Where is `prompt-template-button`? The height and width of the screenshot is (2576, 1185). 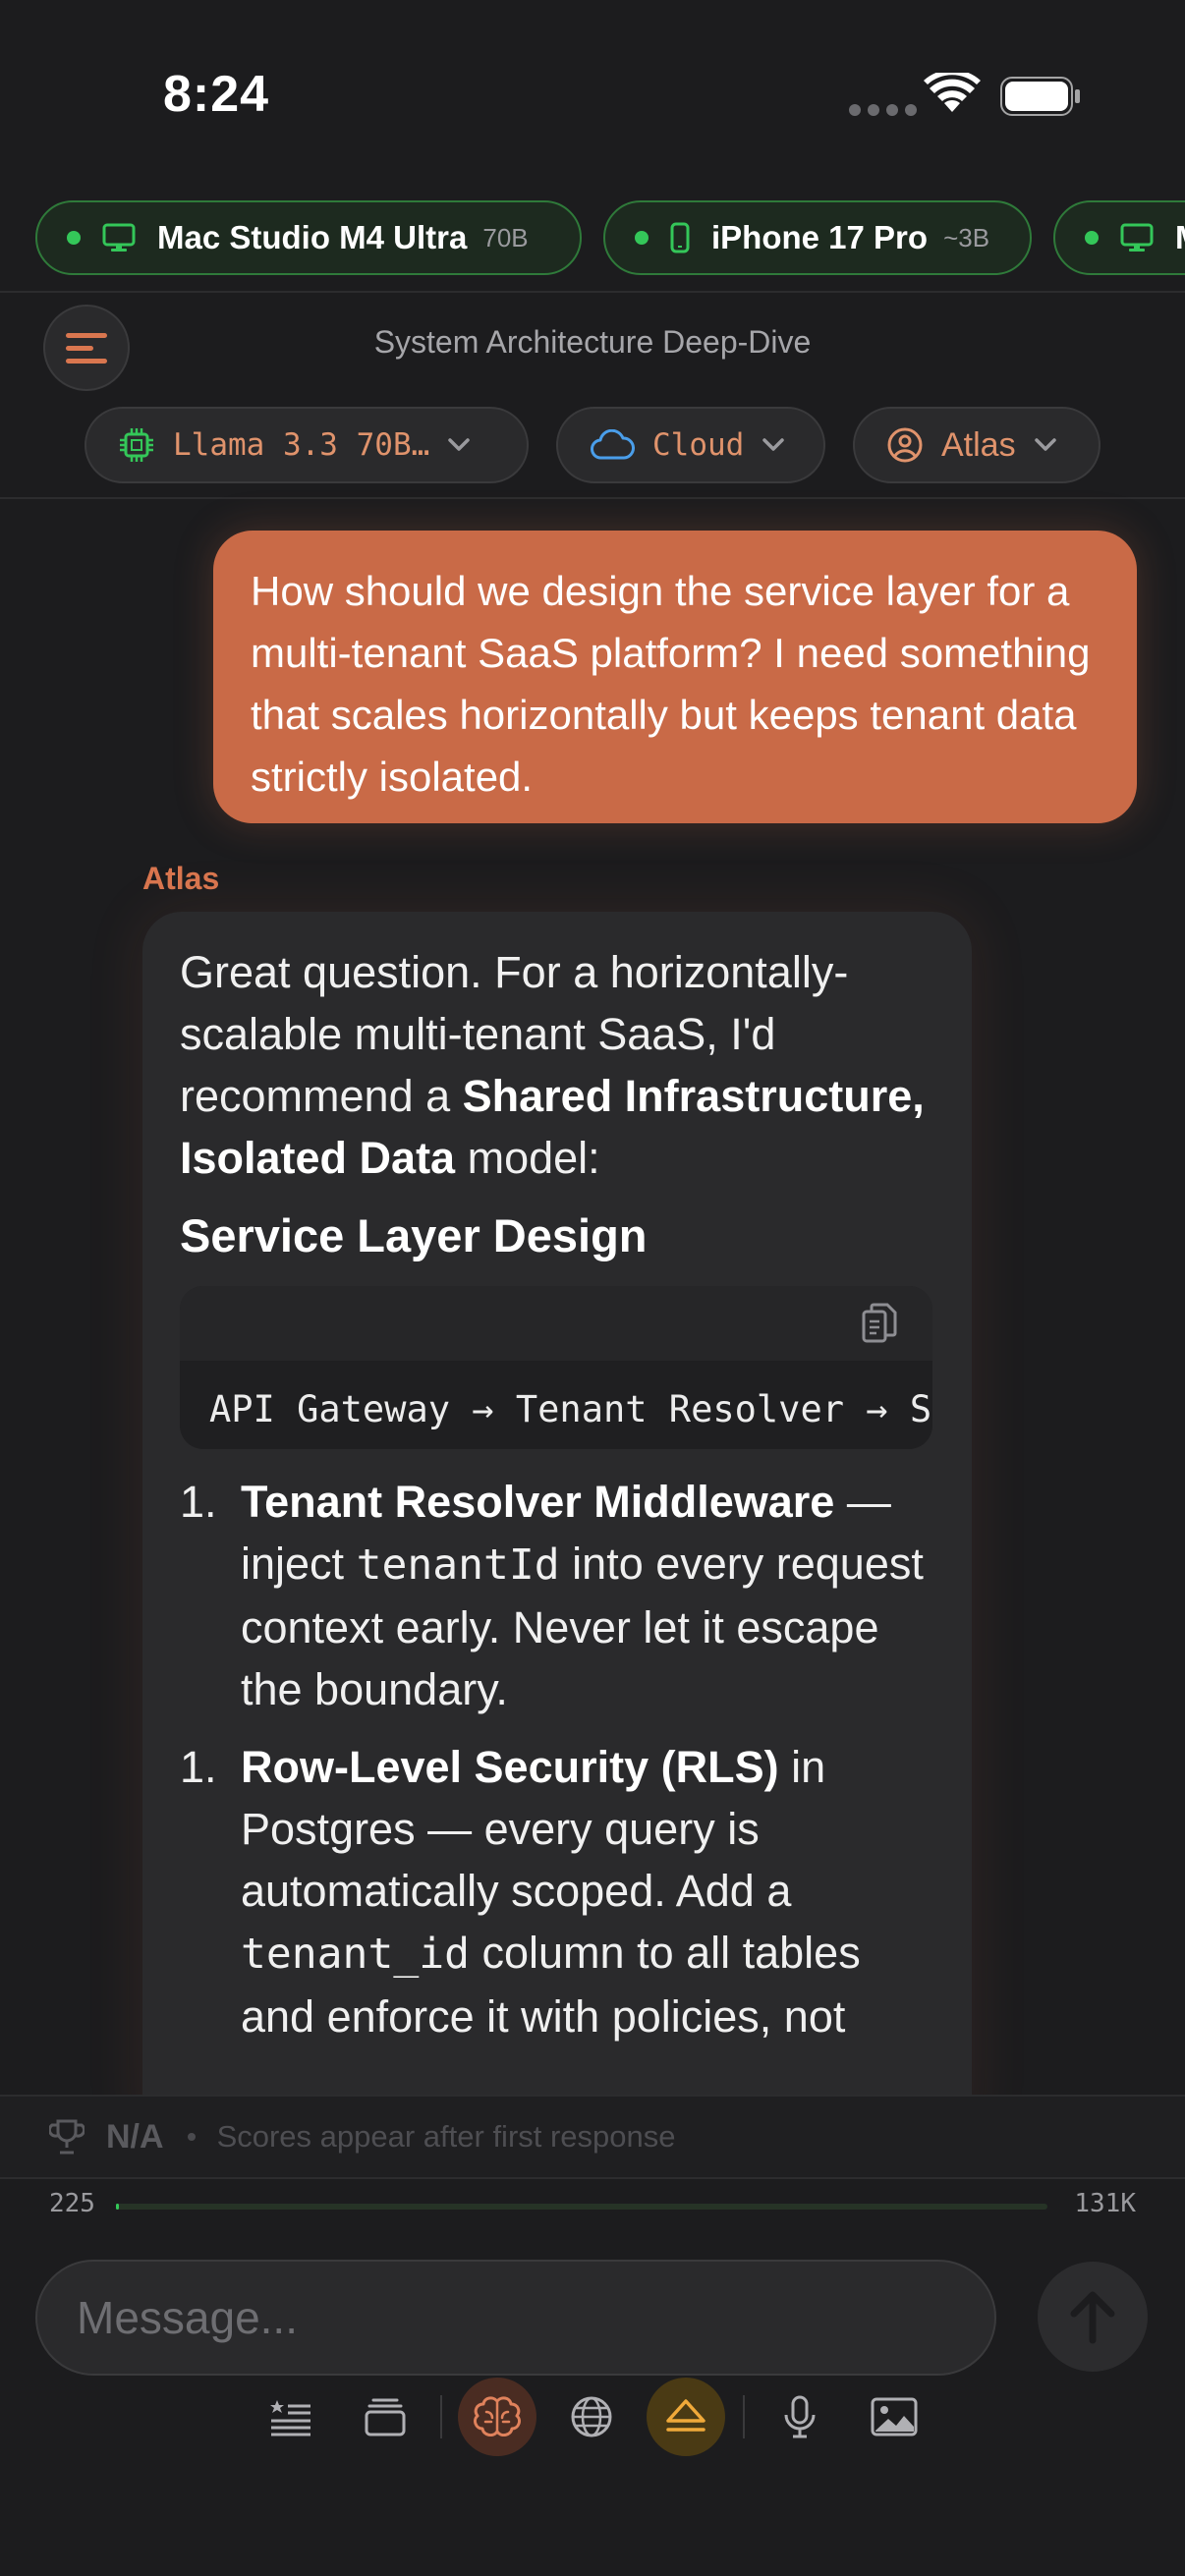 prompt-template-button is located at coordinates (291, 2417).